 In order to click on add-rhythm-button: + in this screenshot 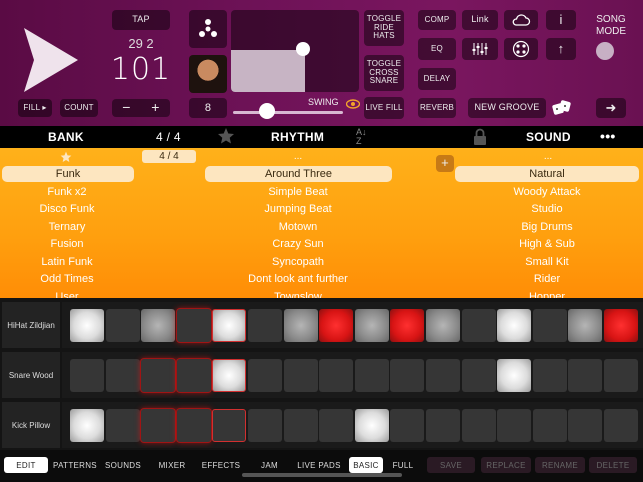, I will do `click(445, 163)`.